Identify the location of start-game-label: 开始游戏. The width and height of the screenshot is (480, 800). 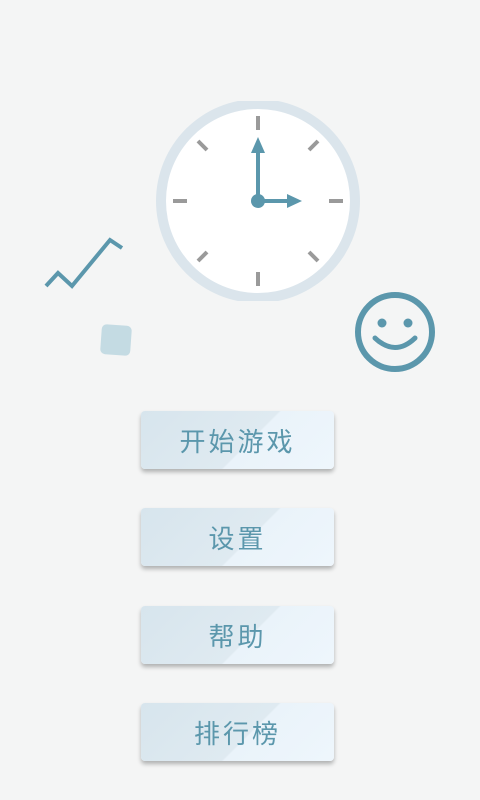
(237, 442).